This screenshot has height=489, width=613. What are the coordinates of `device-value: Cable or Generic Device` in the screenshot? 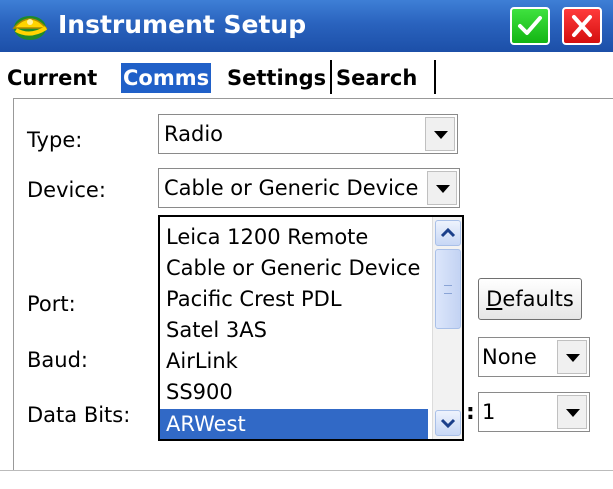 It's located at (291, 188).